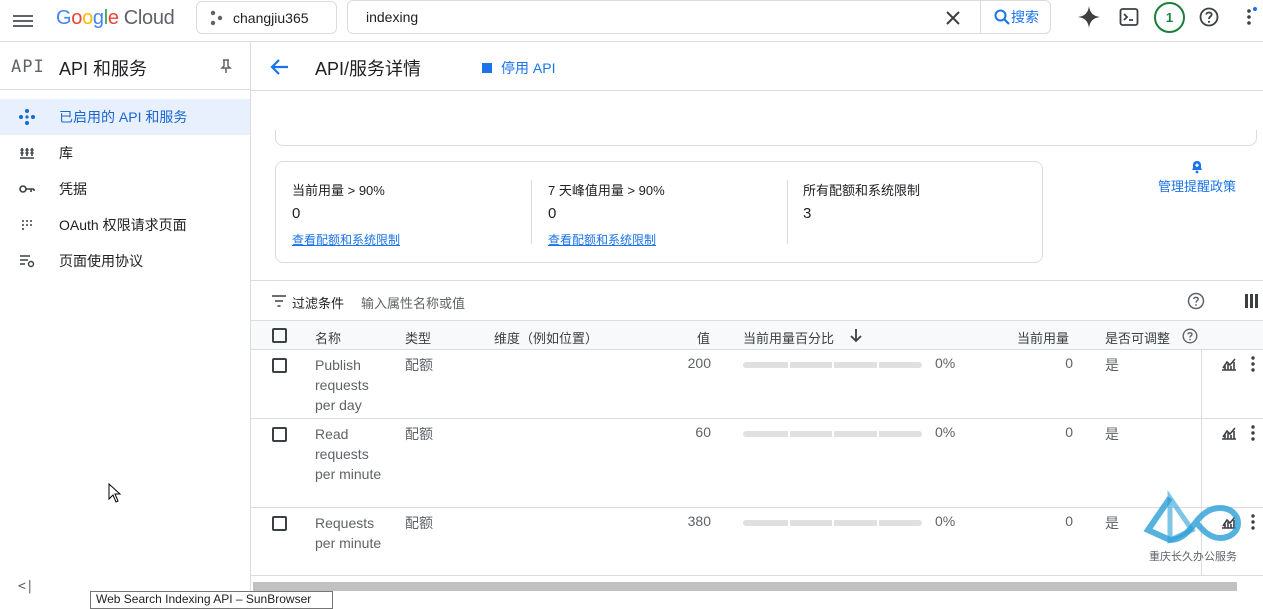 This screenshot has height=609, width=1263. I want to click on sidebar-item-label: 凭据, so click(73, 189).